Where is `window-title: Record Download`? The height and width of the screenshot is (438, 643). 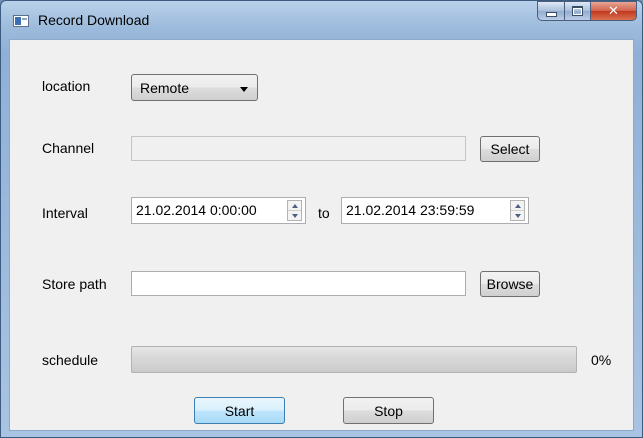 window-title: Record Download is located at coordinates (94, 20).